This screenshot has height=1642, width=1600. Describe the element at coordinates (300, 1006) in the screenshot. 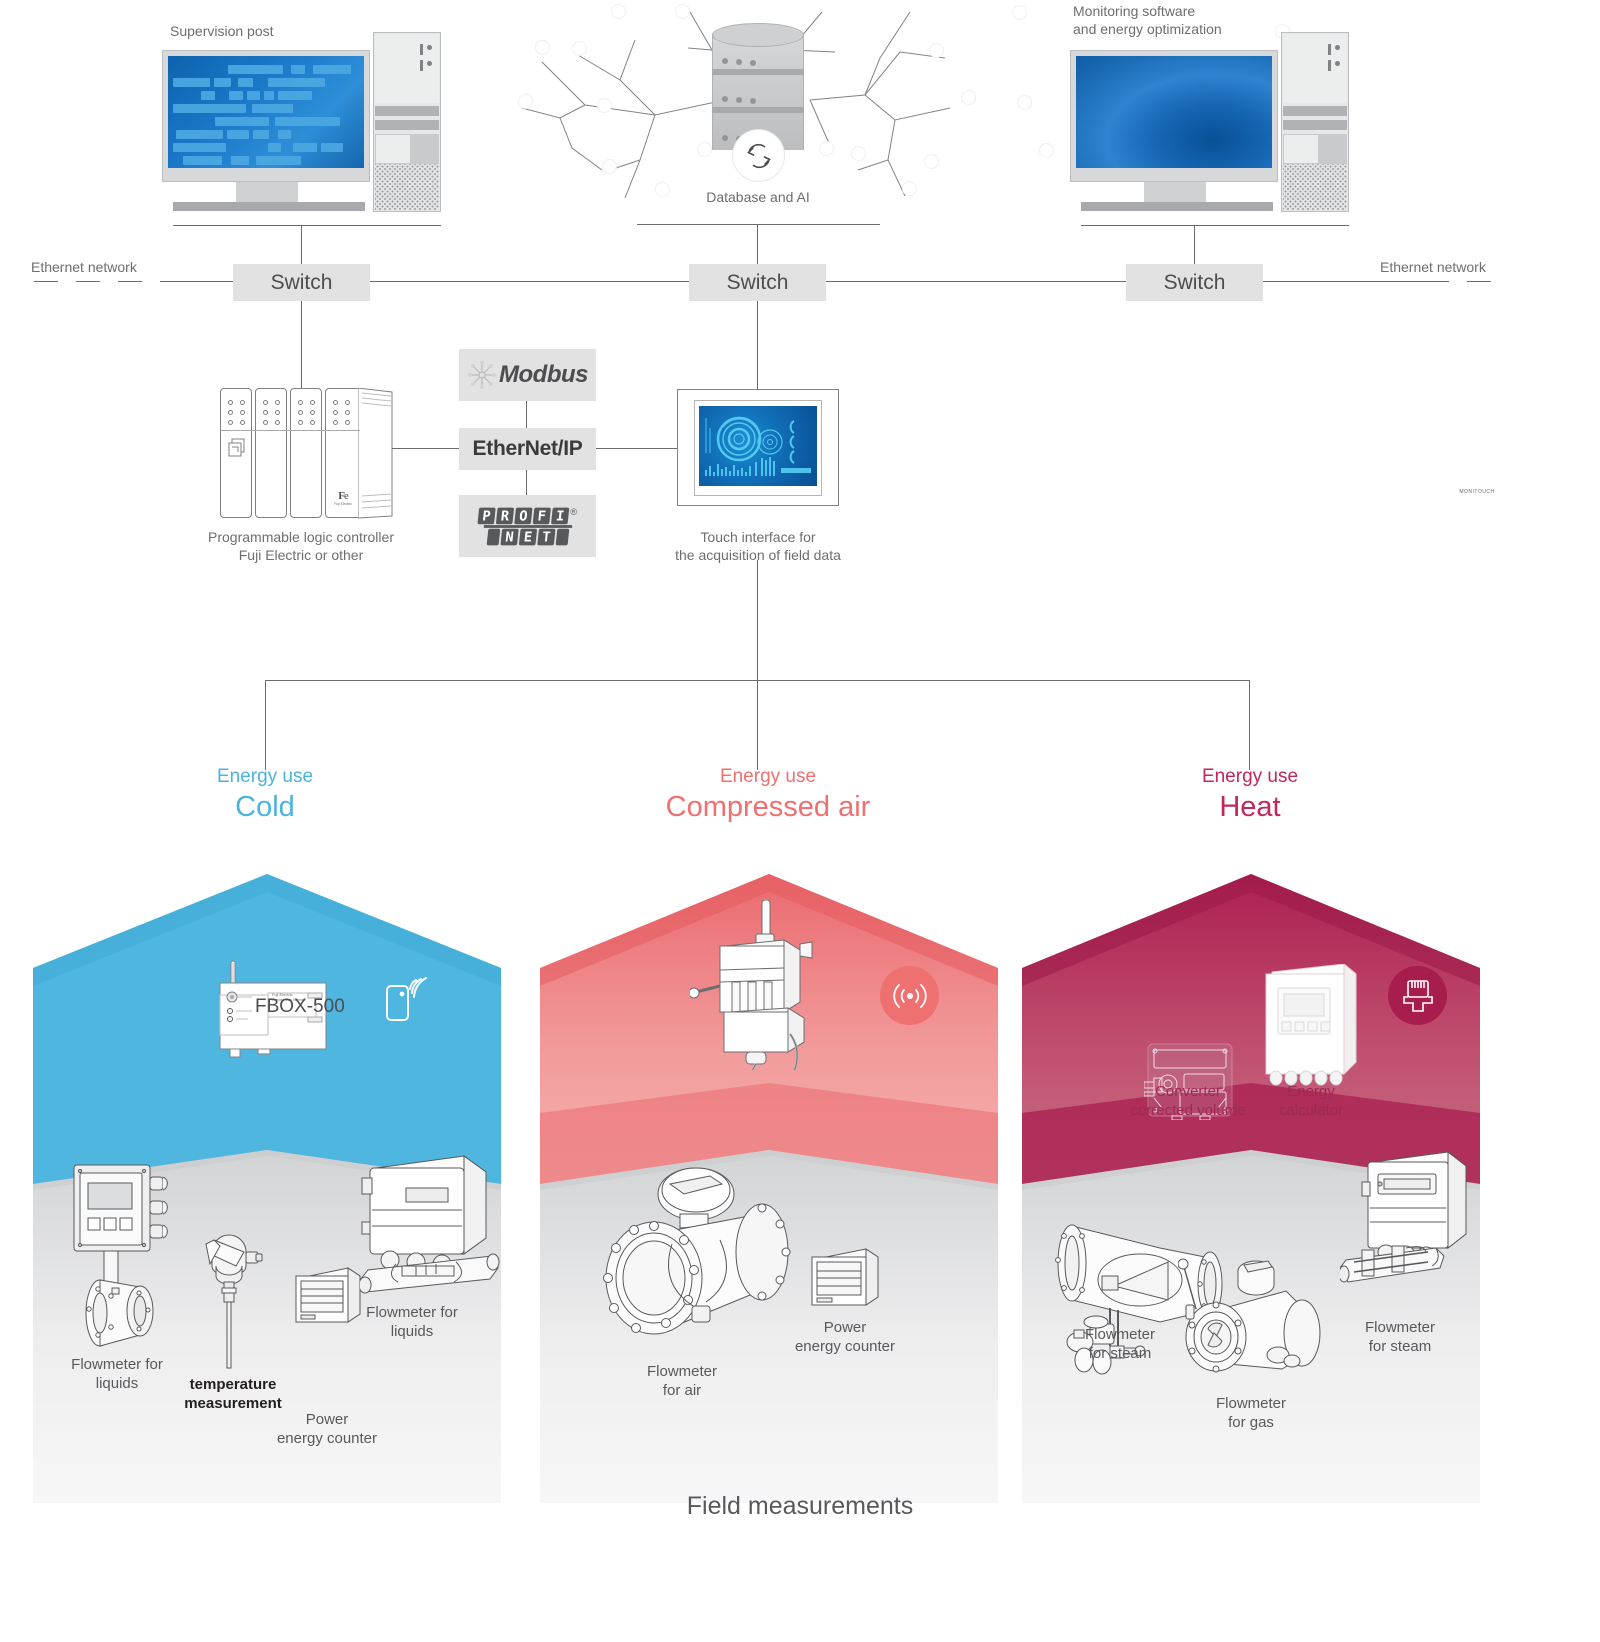

I see `fbox-500-label: FBOX-500` at that location.